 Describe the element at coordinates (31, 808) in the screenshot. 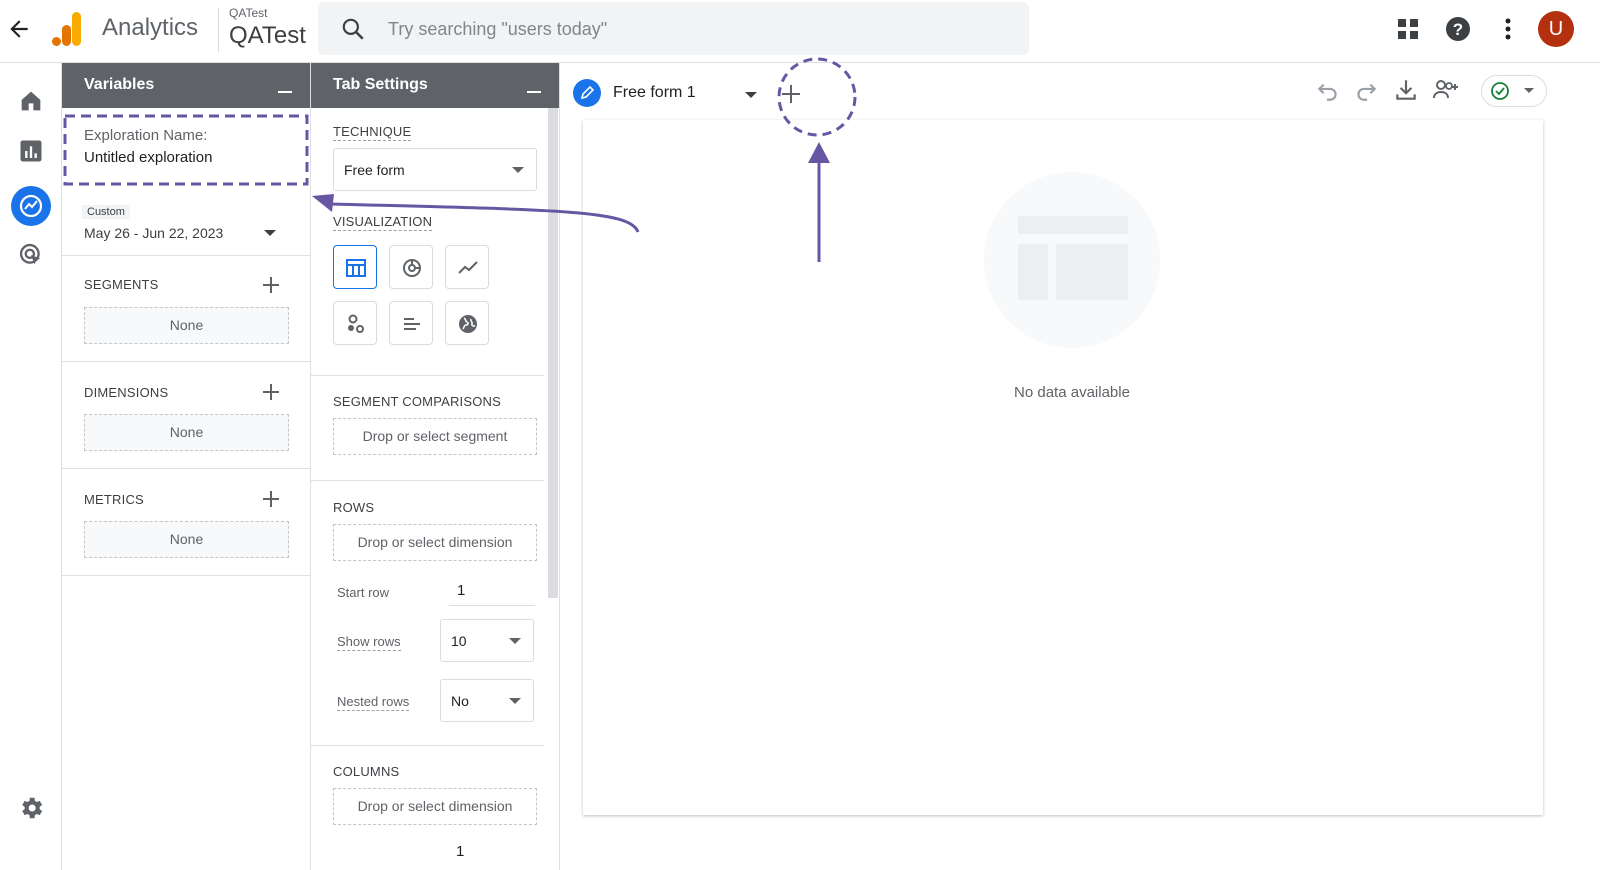

I see `gear-icon` at that location.